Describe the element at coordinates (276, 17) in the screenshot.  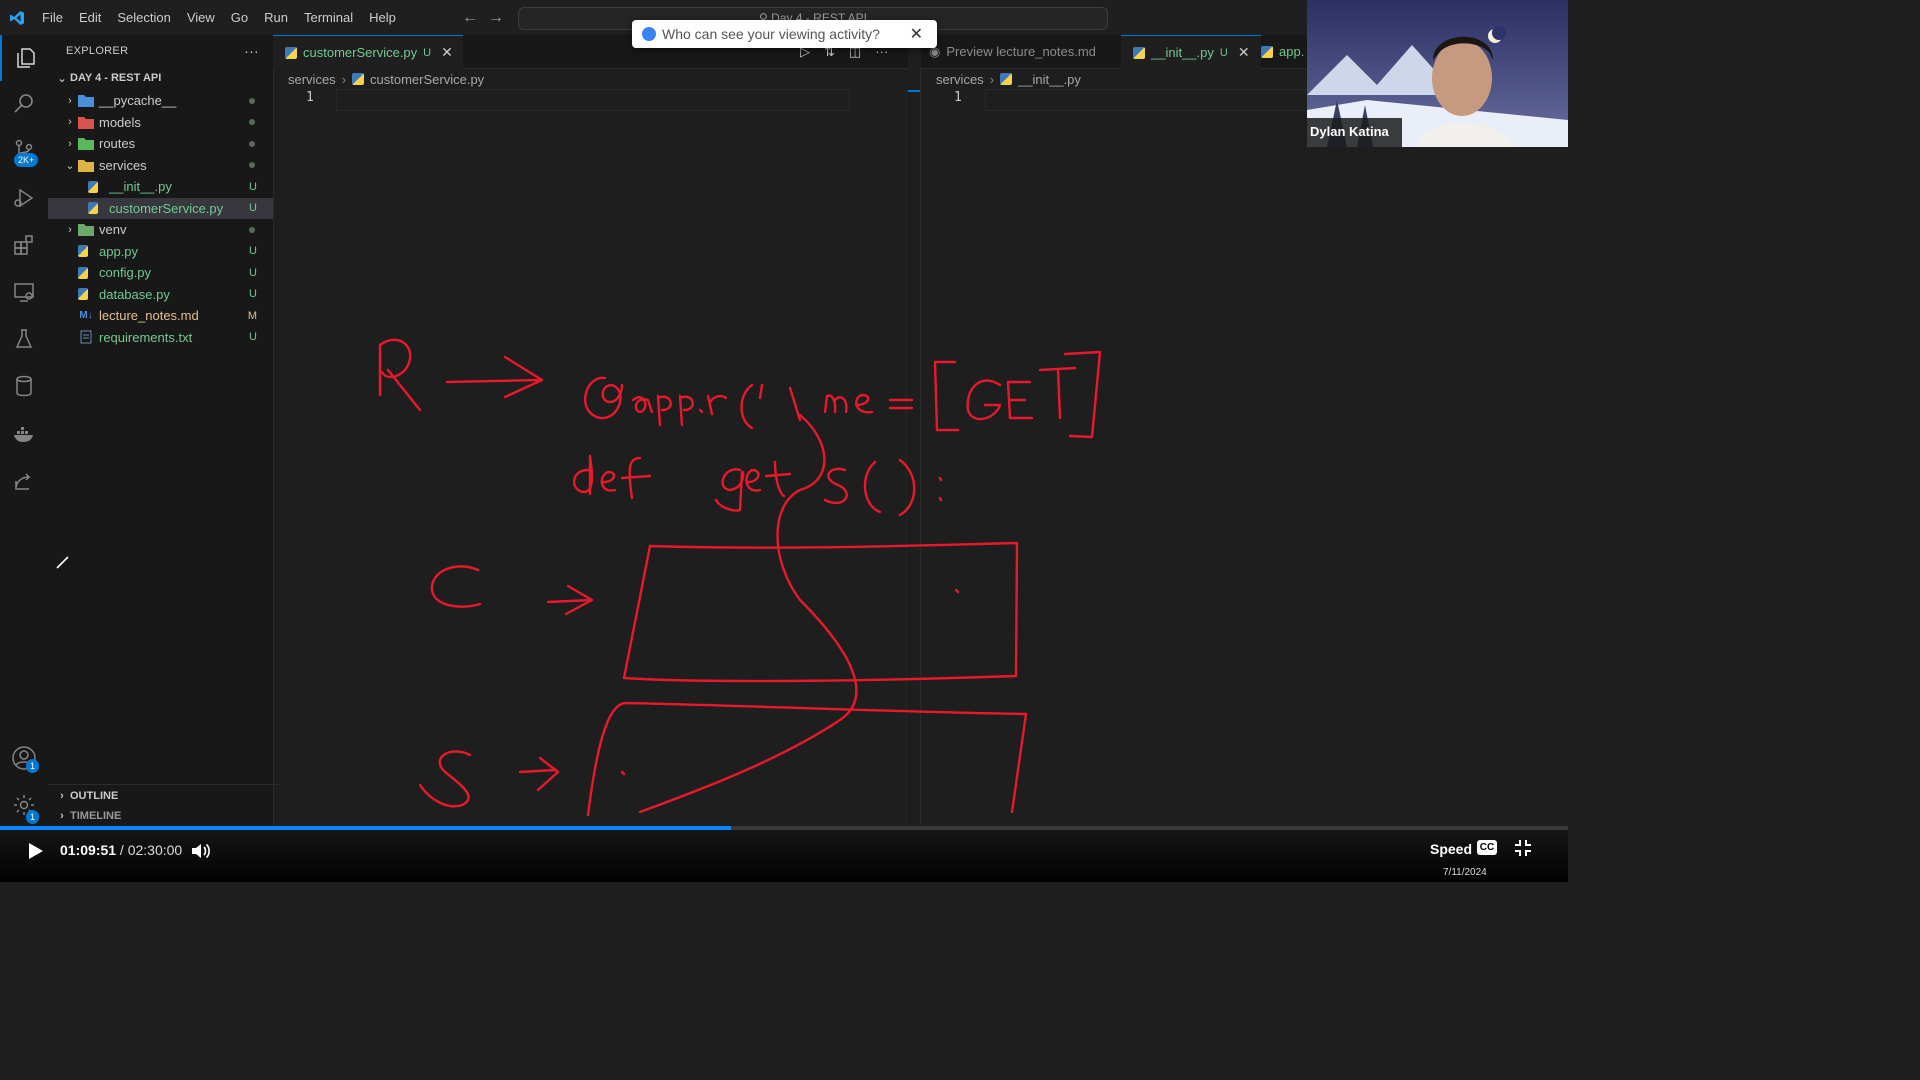
I see `menu-run: Run` at that location.